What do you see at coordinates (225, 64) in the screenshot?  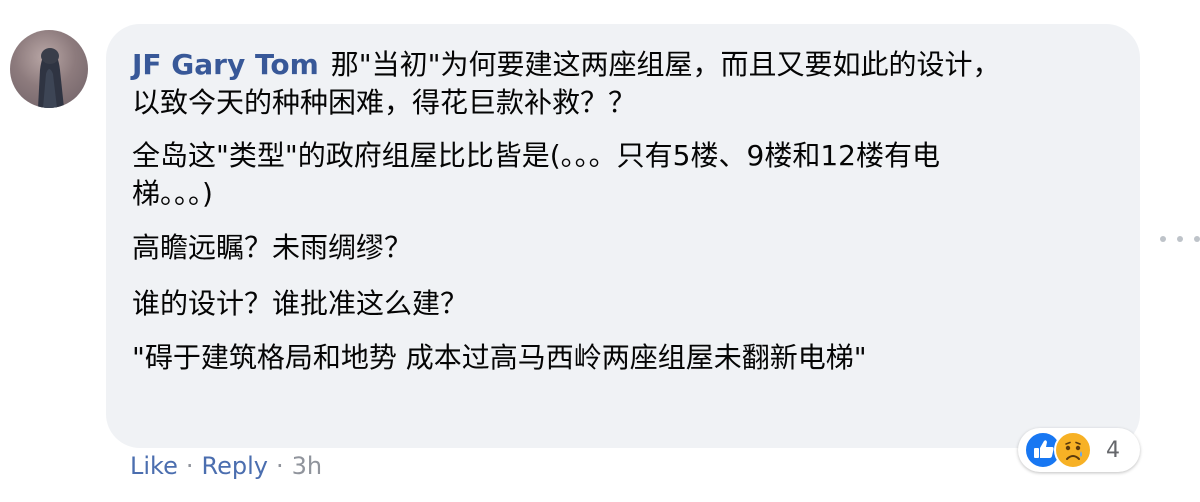 I see `author-name: JF Gary Tom` at bounding box center [225, 64].